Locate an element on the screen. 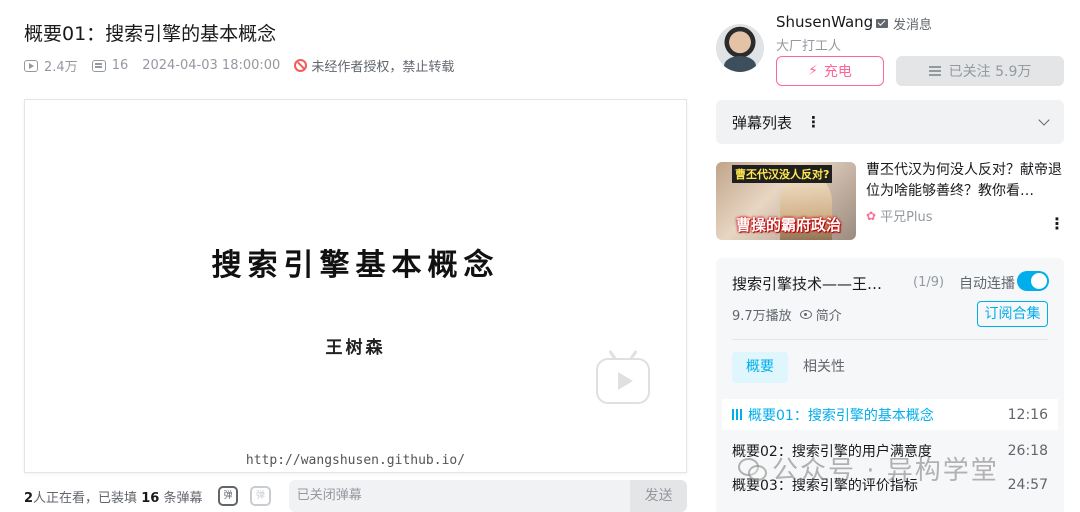 The image size is (1080, 512). episode-duration: 26:18 is located at coordinates (1027, 450).